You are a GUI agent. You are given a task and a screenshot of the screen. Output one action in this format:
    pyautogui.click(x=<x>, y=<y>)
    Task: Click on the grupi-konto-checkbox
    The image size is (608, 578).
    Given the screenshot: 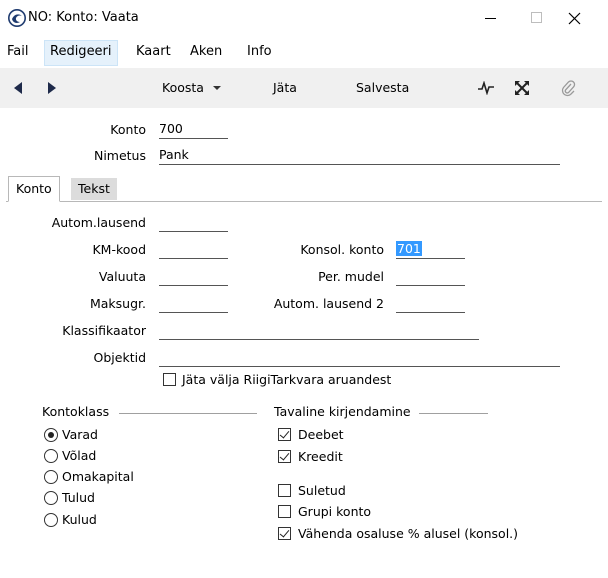 What is the action you would take?
    pyautogui.click(x=284, y=511)
    